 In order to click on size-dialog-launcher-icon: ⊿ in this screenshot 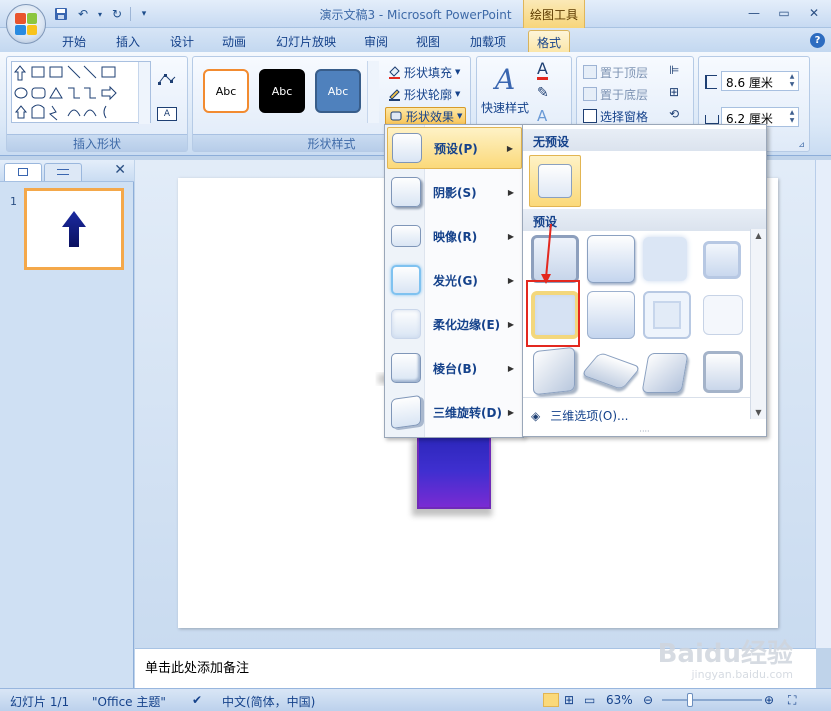, I will do `click(801, 144)`.